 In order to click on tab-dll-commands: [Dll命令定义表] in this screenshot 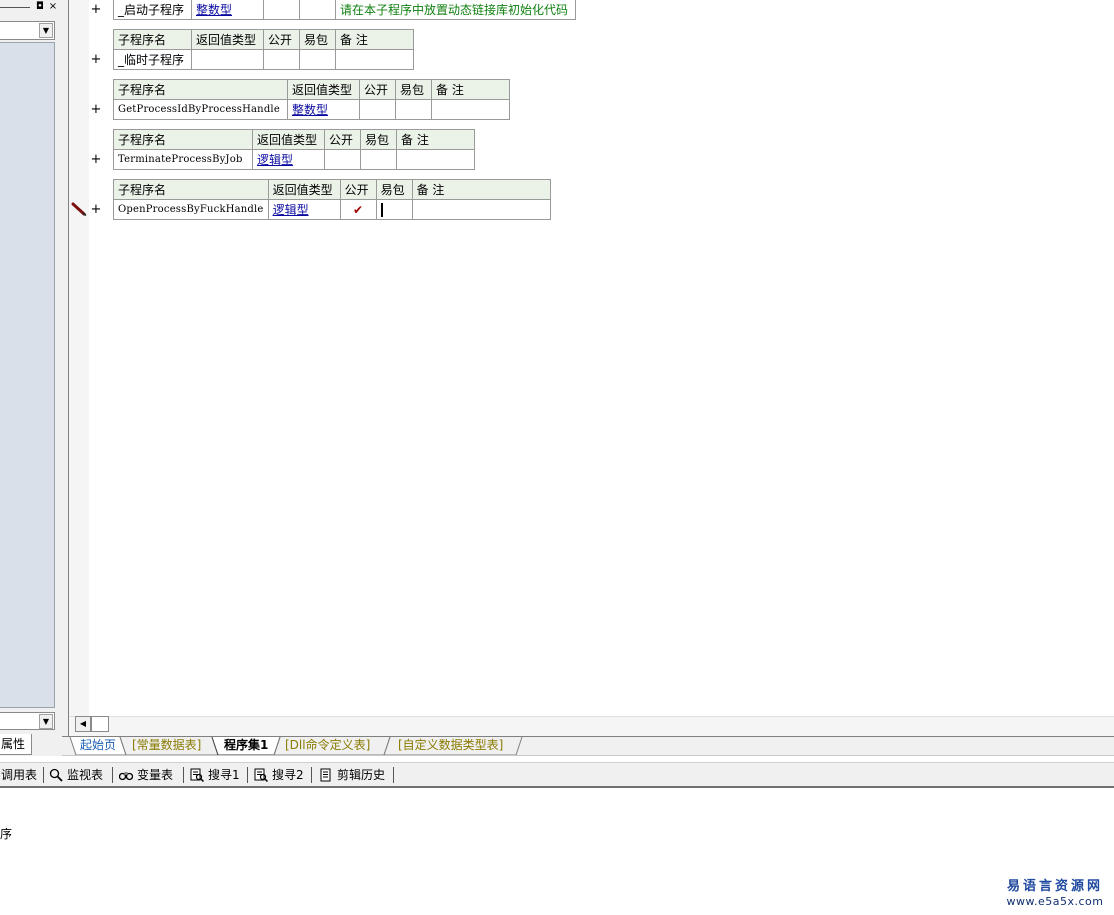, I will do `click(327, 746)`.